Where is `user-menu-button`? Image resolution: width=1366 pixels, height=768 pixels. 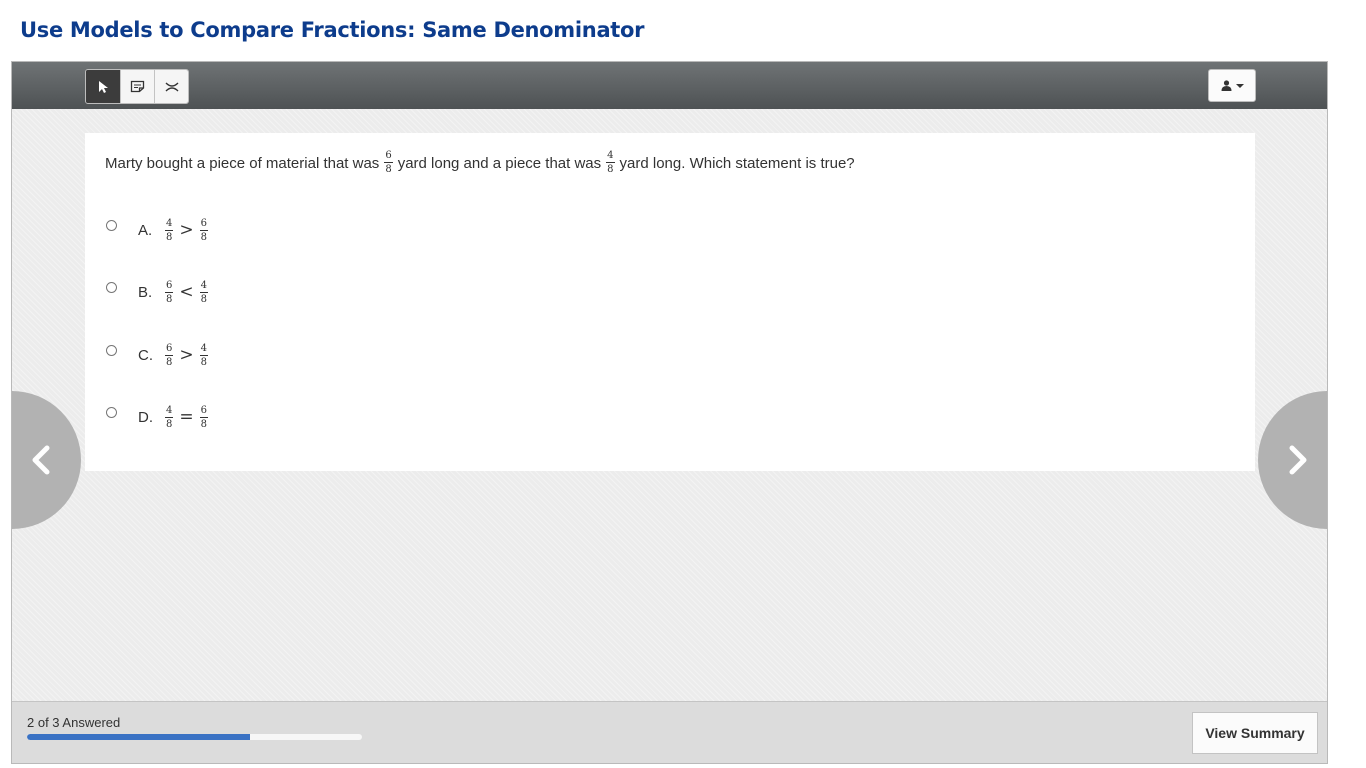 user-menu-button is located at coordinates (1232, 85).